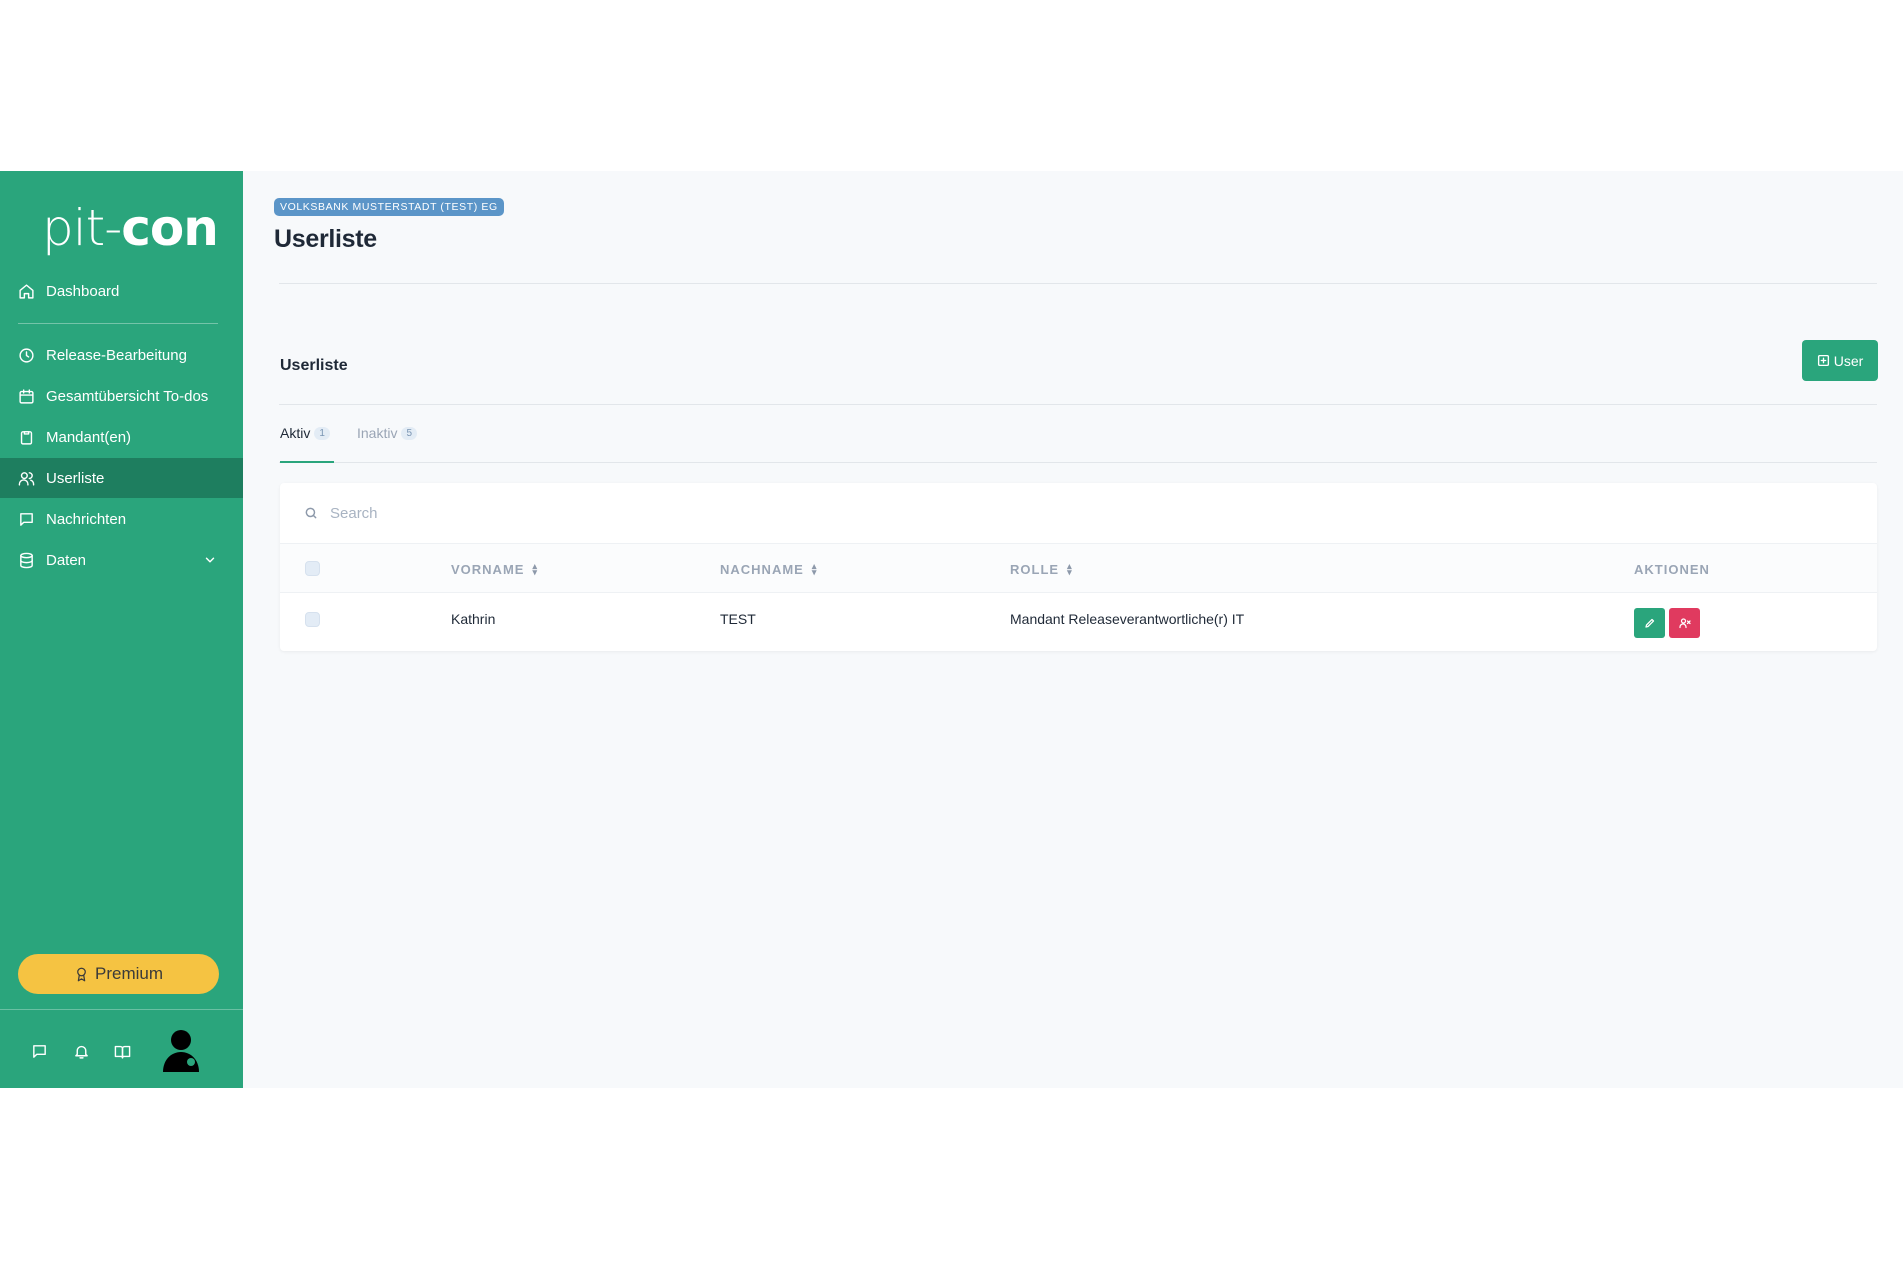 Image resolution: width=1903 pixels, height=1268 pixels. I want to click on search-bar, so click(1078, 513).